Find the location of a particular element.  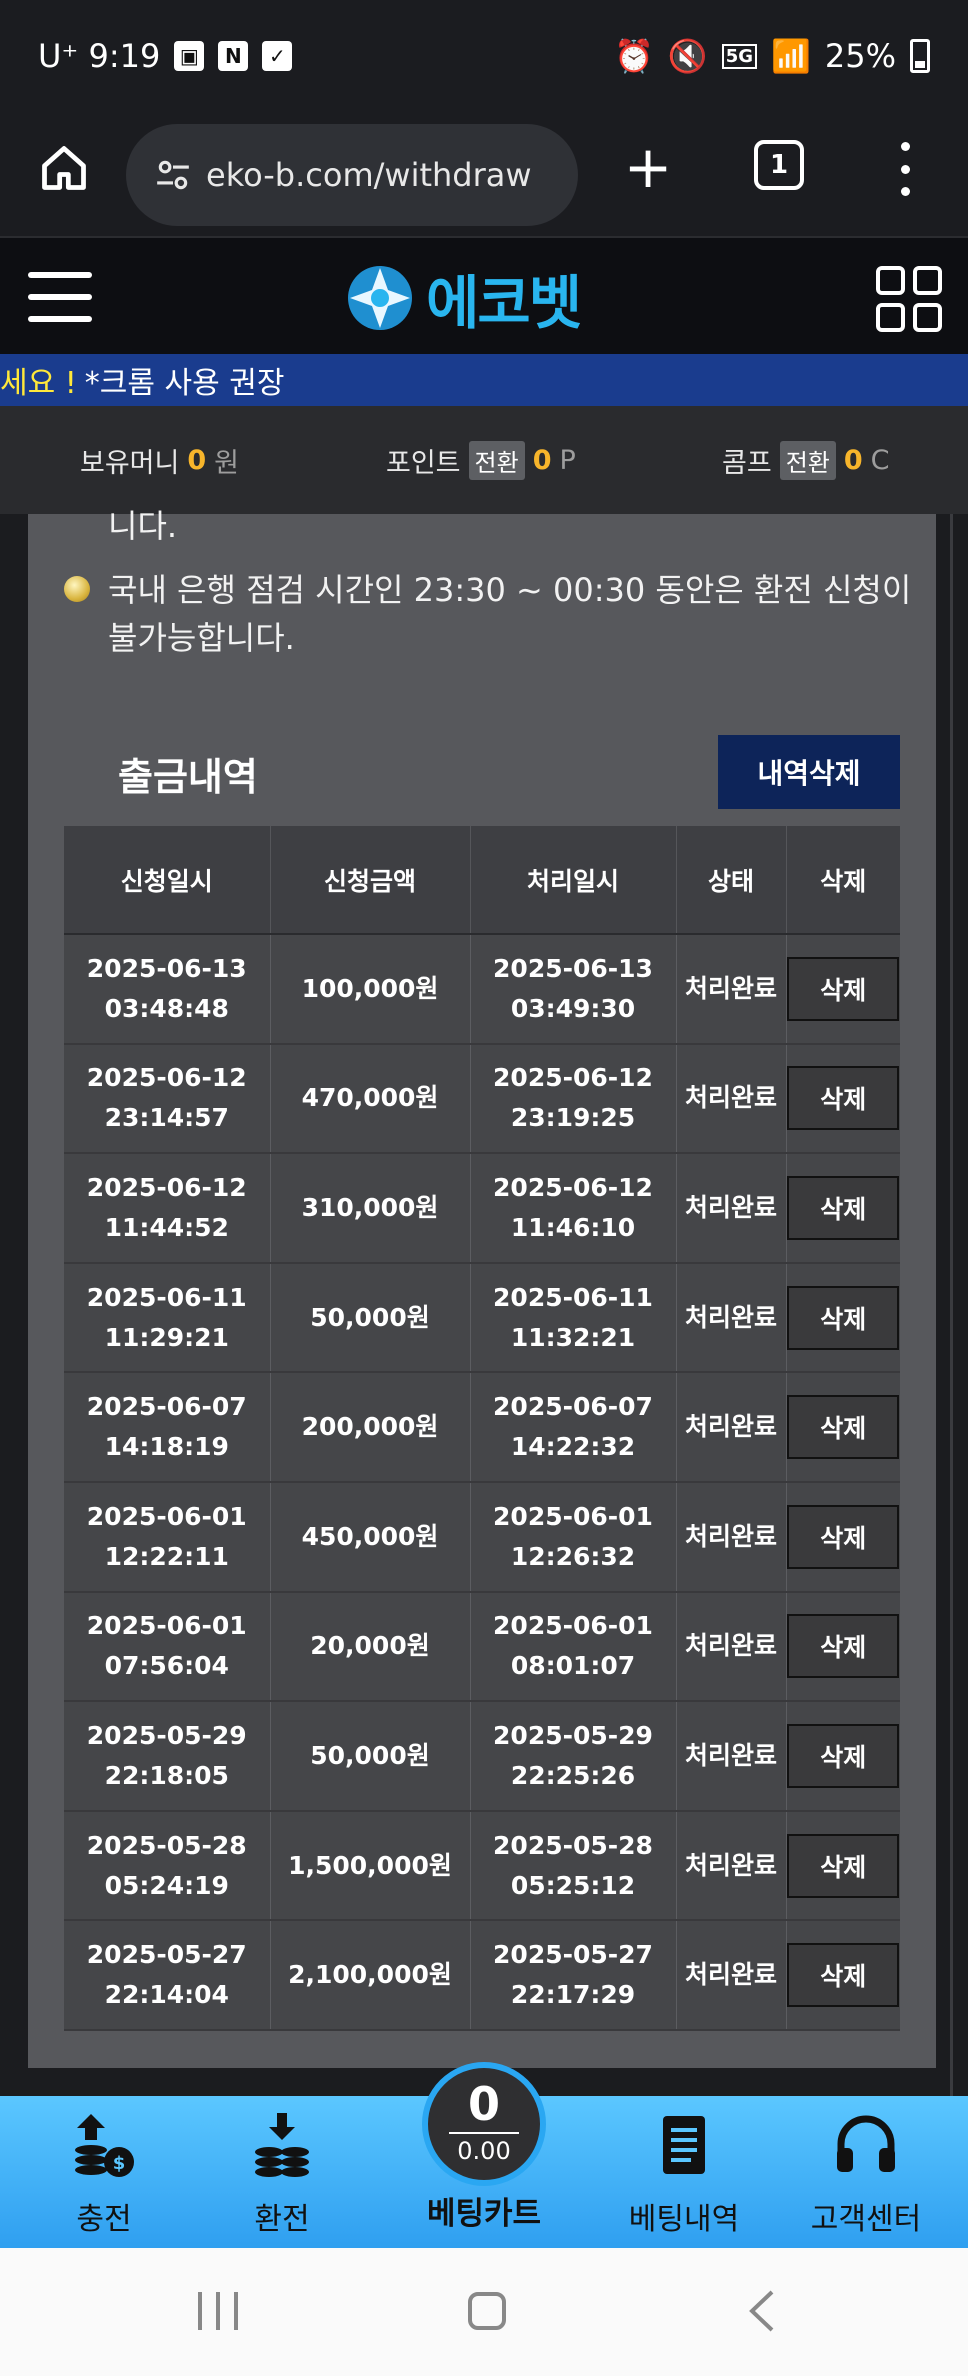

request-time: 23:14:57 is located at coordinates (166, 1118).